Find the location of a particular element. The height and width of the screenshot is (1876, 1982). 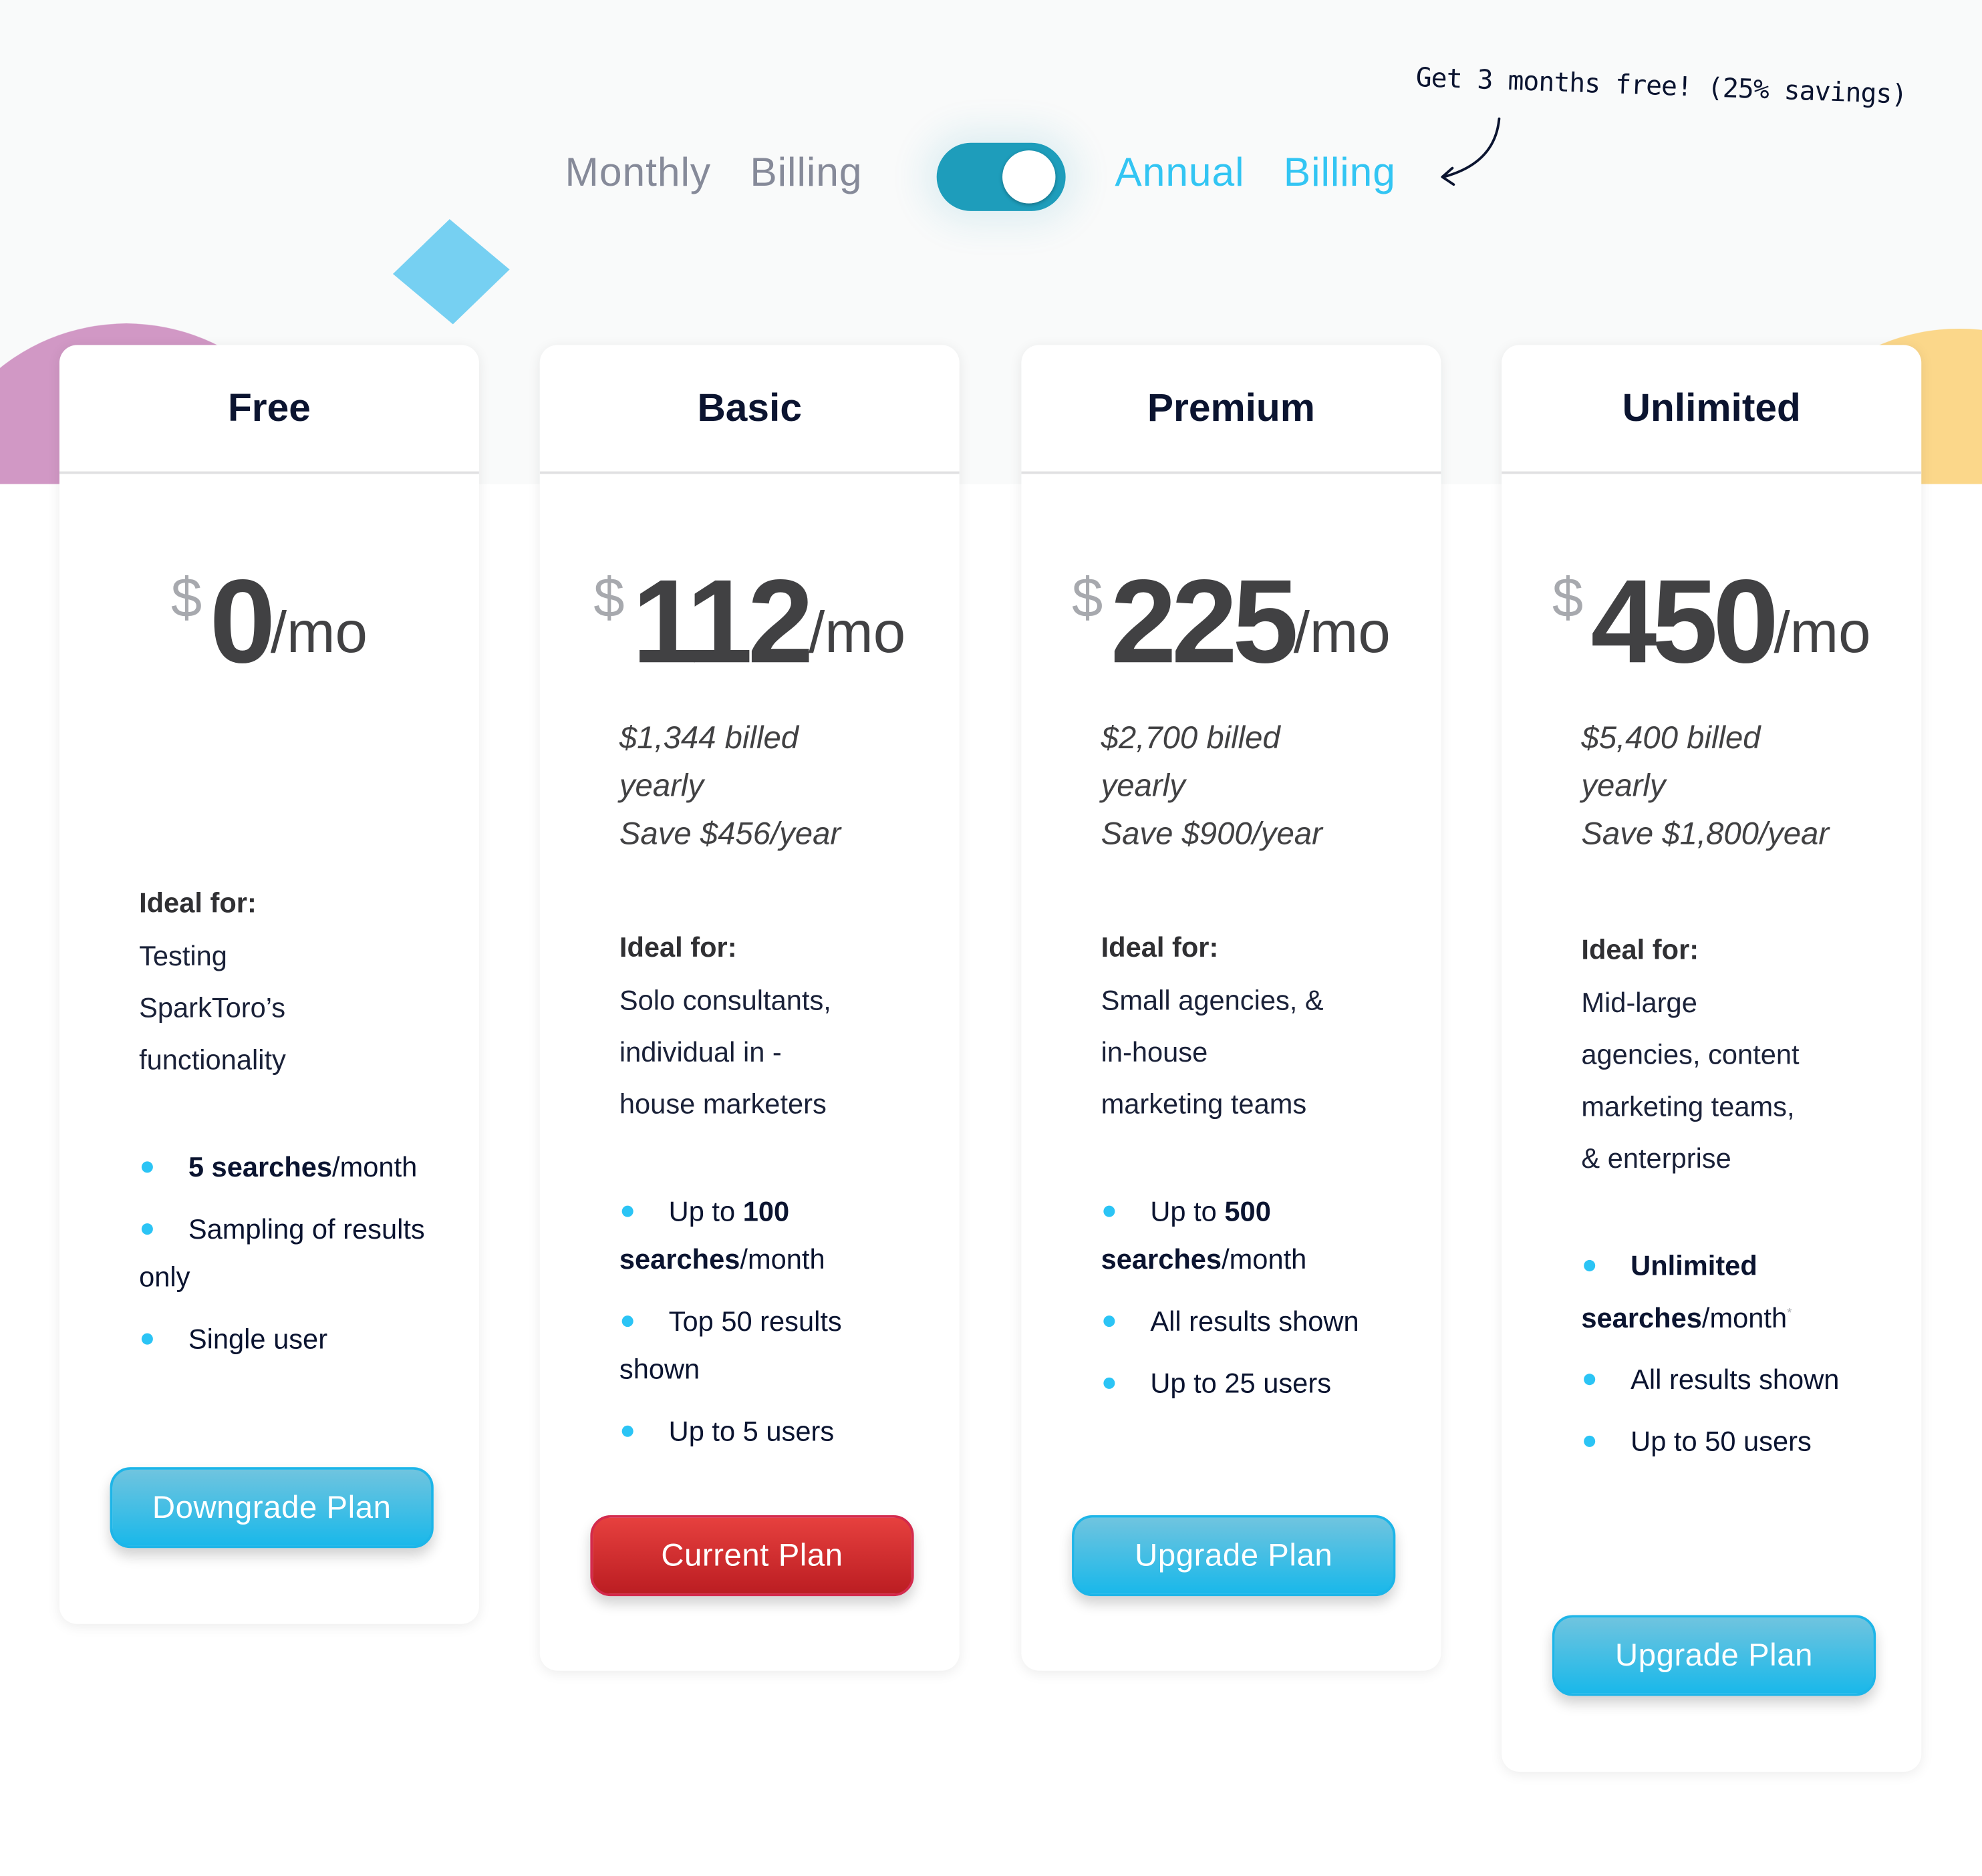

toggle-knob is located at coordinates (1029, 177).